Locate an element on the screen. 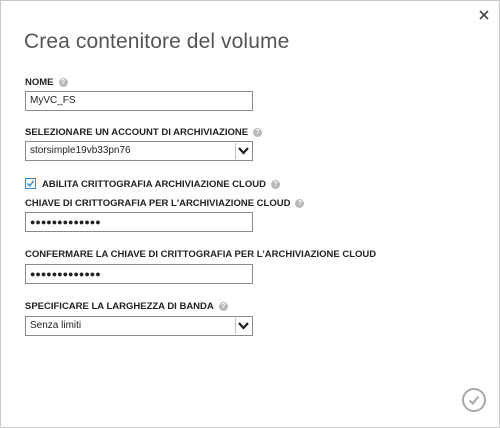  name-input: MyVC_FS is located at coordinates (139, 101).